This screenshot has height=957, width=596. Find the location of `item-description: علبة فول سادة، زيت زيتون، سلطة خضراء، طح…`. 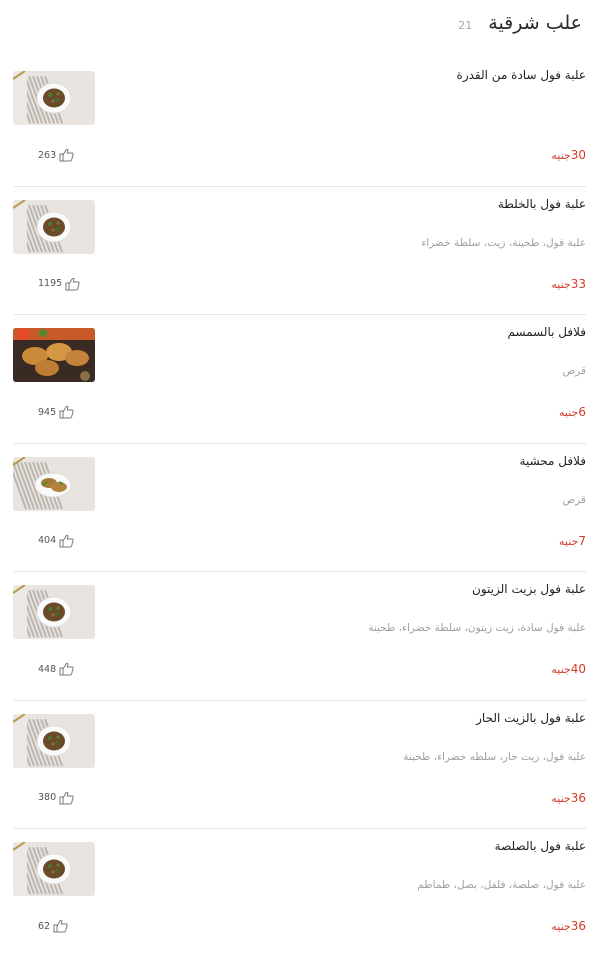

item-description: علبة فول سادة، زيت زيتون، سلطة خضراء، طح… is located at coordinates (477, 628).